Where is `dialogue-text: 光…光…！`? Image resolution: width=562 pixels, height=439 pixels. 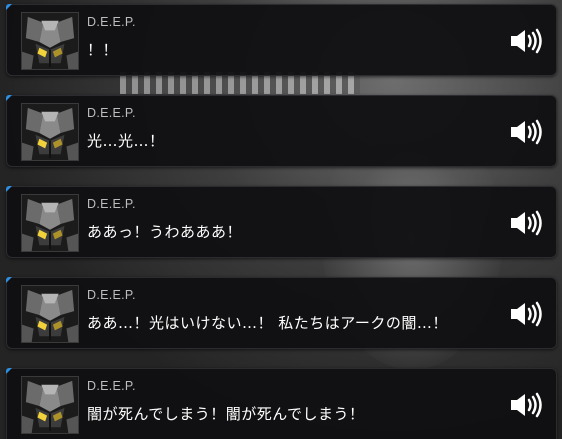
dialogue-text: 光…光…！ is located at coordinates (126, 141).